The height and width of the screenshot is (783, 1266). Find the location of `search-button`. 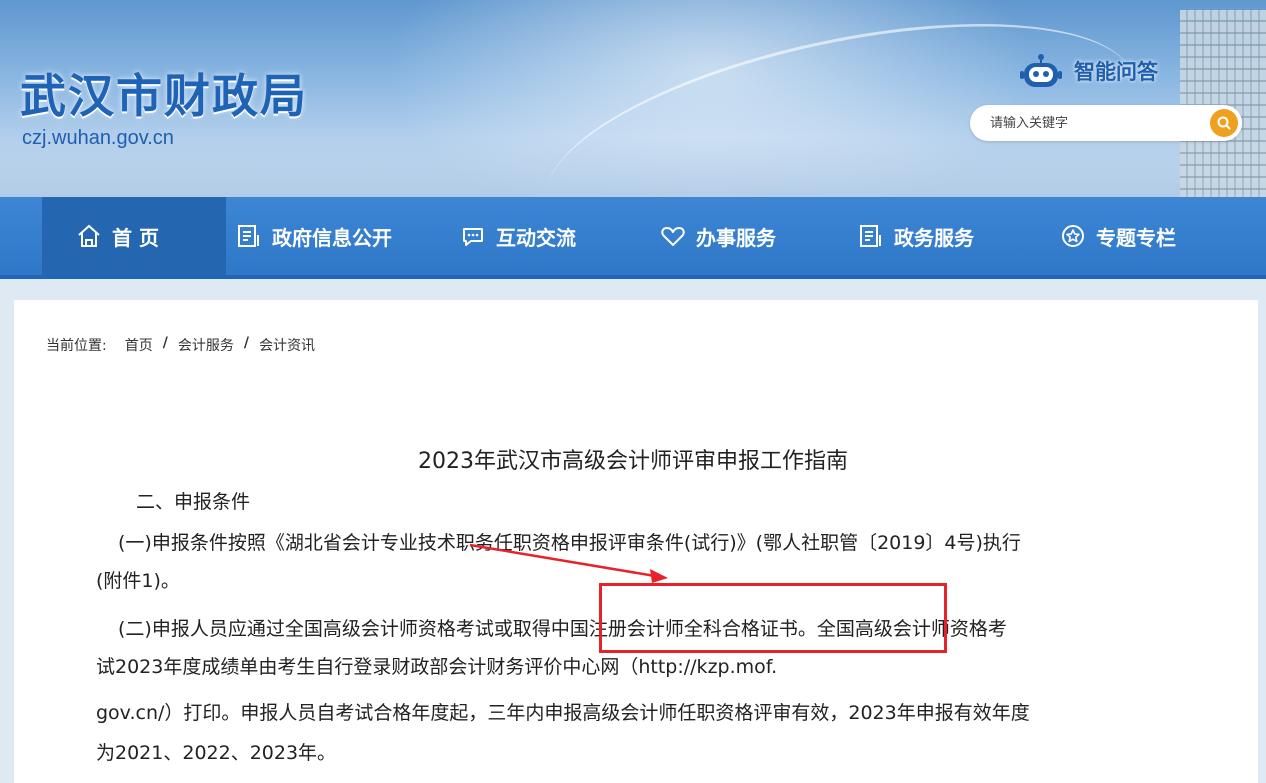

search-button is located at coordinates (1224, 123).